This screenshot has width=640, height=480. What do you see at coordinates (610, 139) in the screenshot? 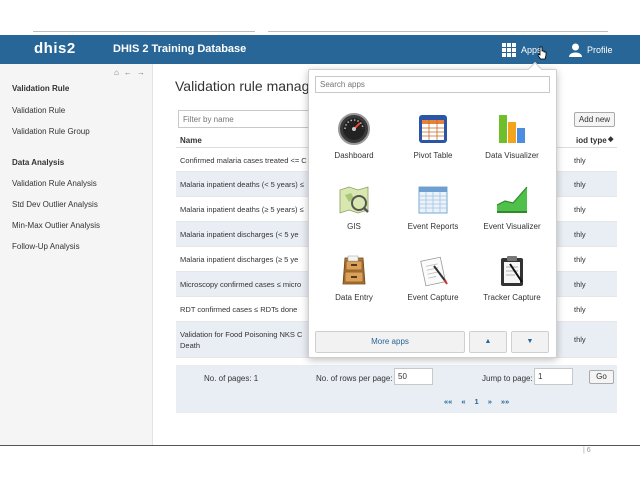
I see `sort-icon: ◆` at bounding box center [610, 139].